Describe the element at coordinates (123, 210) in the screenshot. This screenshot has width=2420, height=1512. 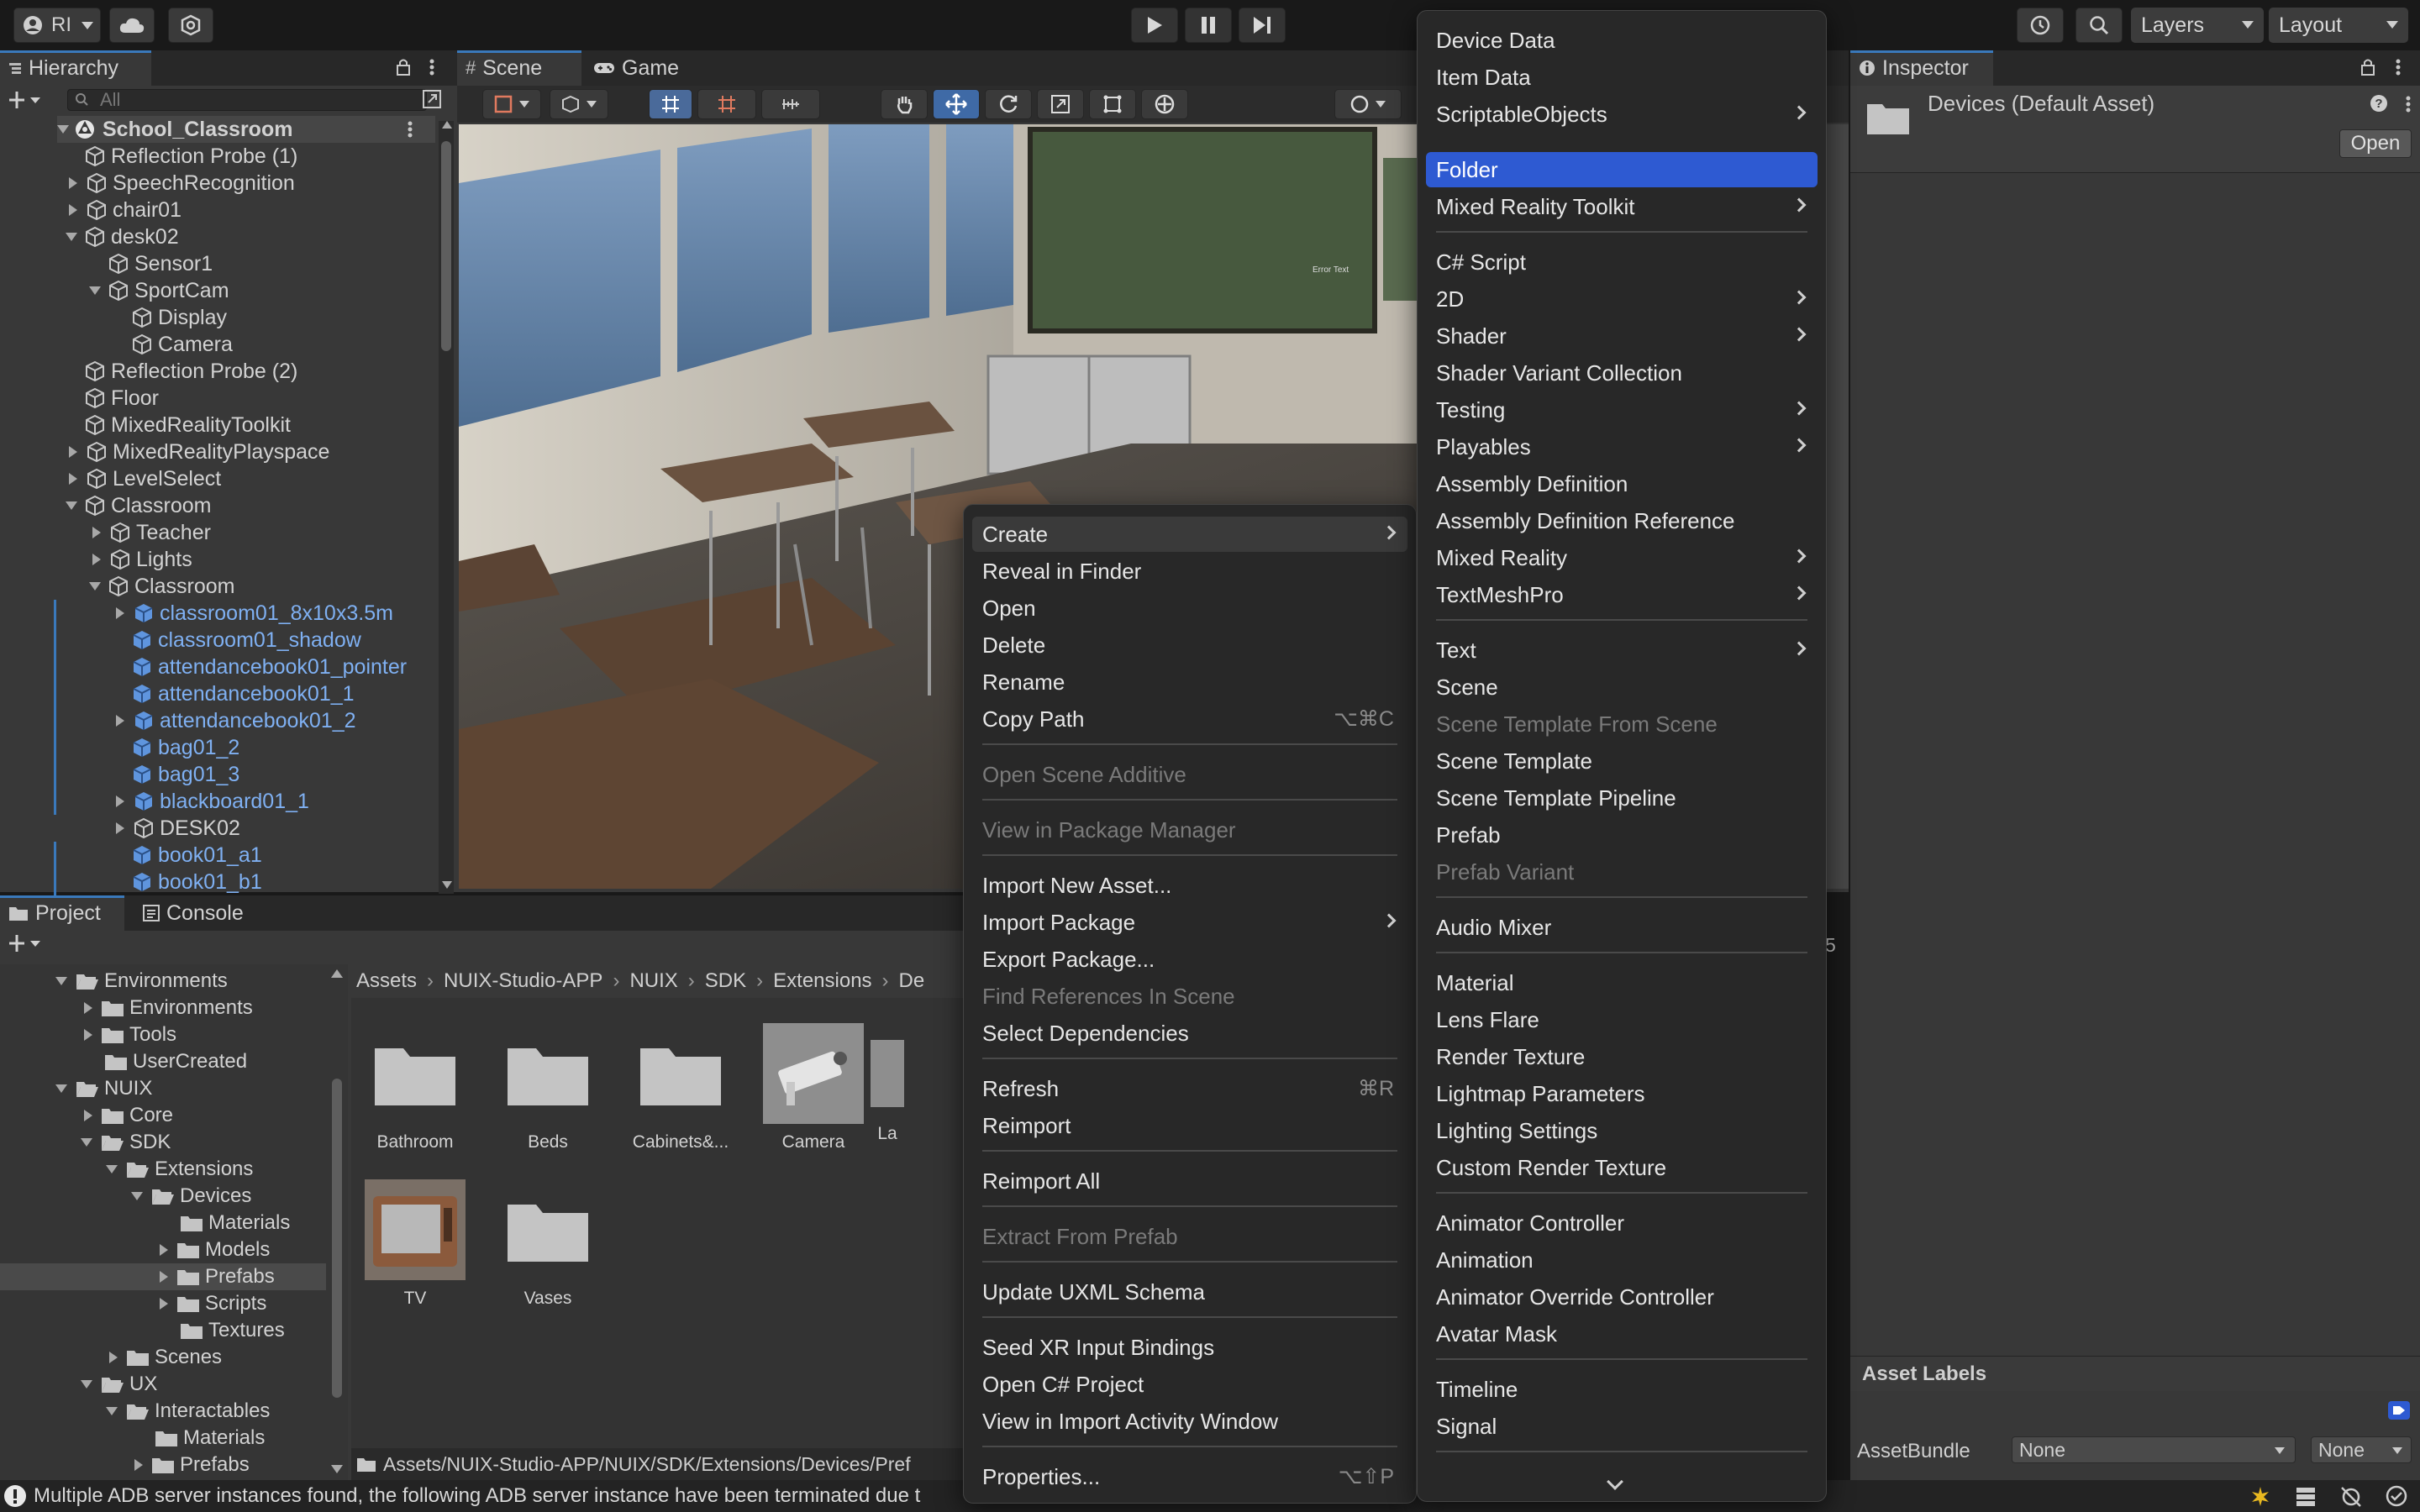
I see `hierarchy-row: chair01` at that location.